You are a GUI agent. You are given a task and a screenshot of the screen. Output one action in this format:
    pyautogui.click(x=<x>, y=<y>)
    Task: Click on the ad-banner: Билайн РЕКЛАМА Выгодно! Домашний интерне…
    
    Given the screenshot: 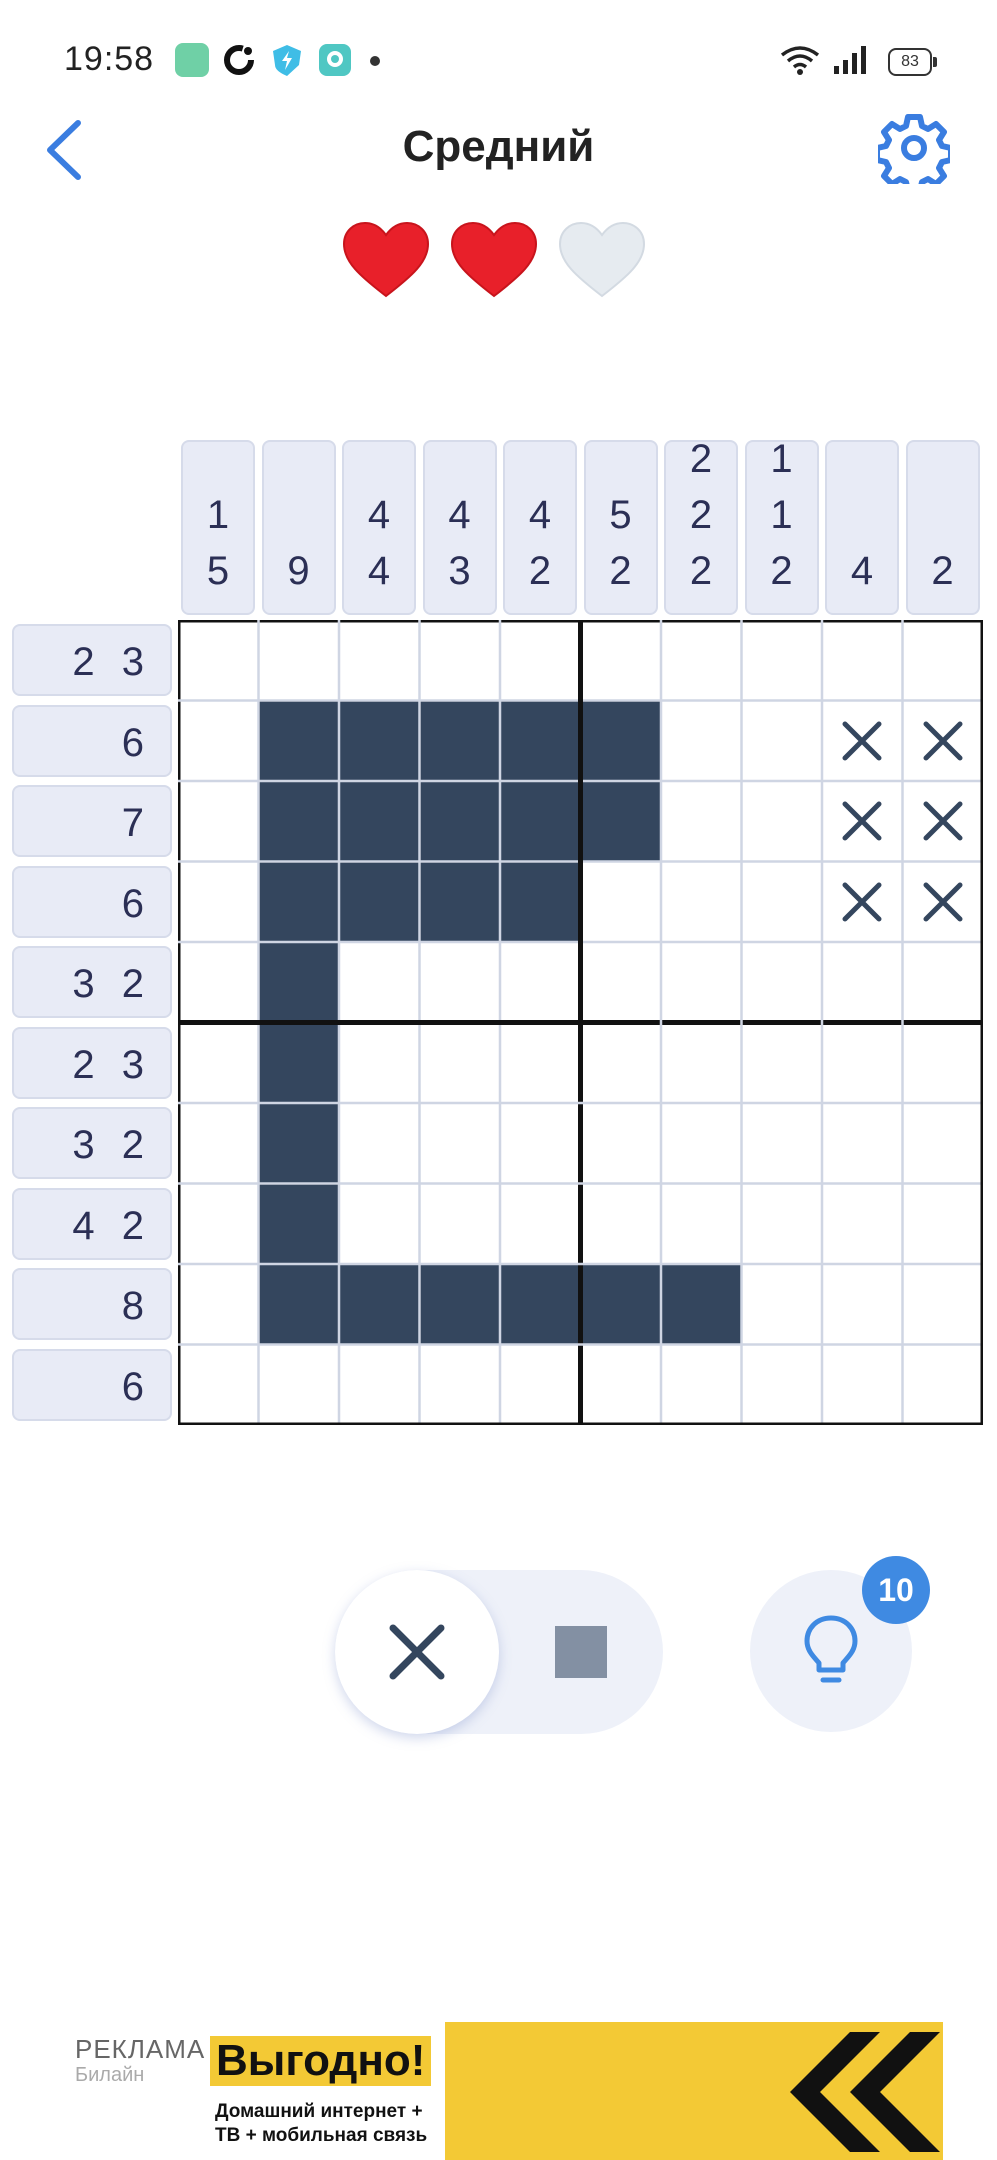 What is the action you would take?
    pyautogui.click(x=499, y=2091)
    